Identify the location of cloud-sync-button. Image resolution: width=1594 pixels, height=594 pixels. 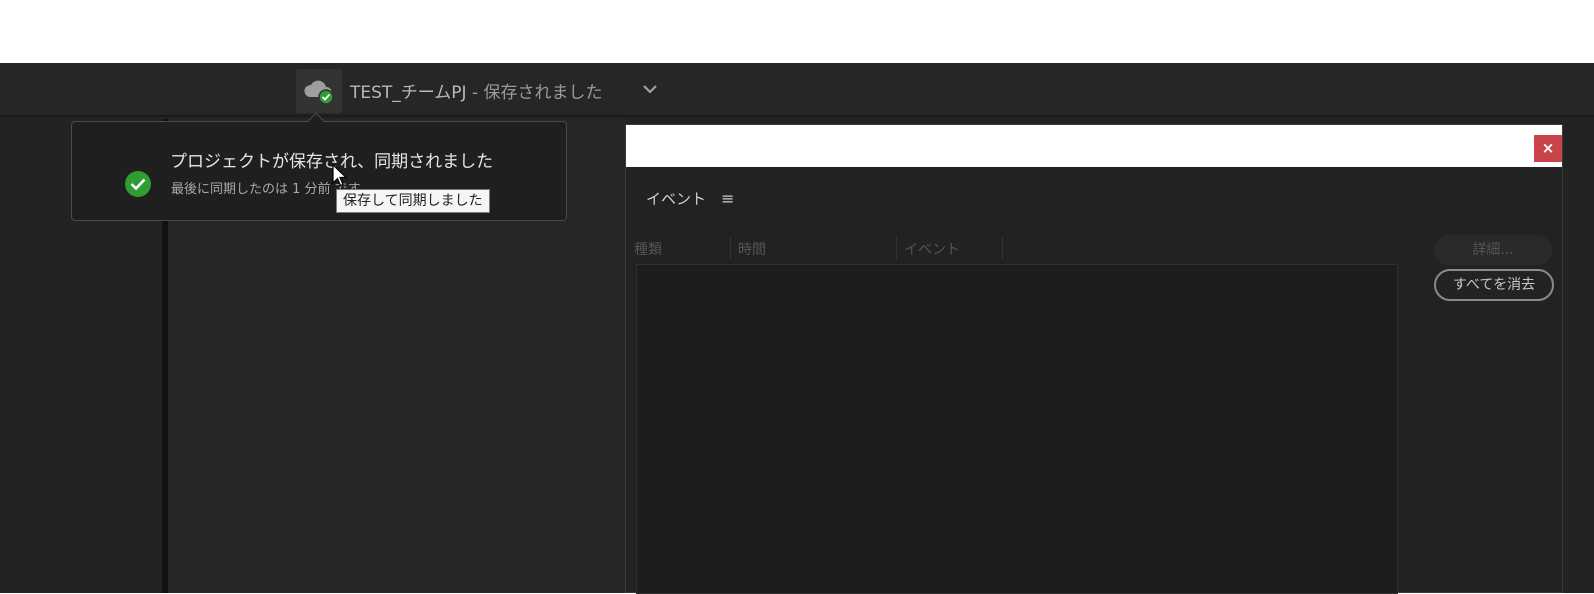
(319, 91).